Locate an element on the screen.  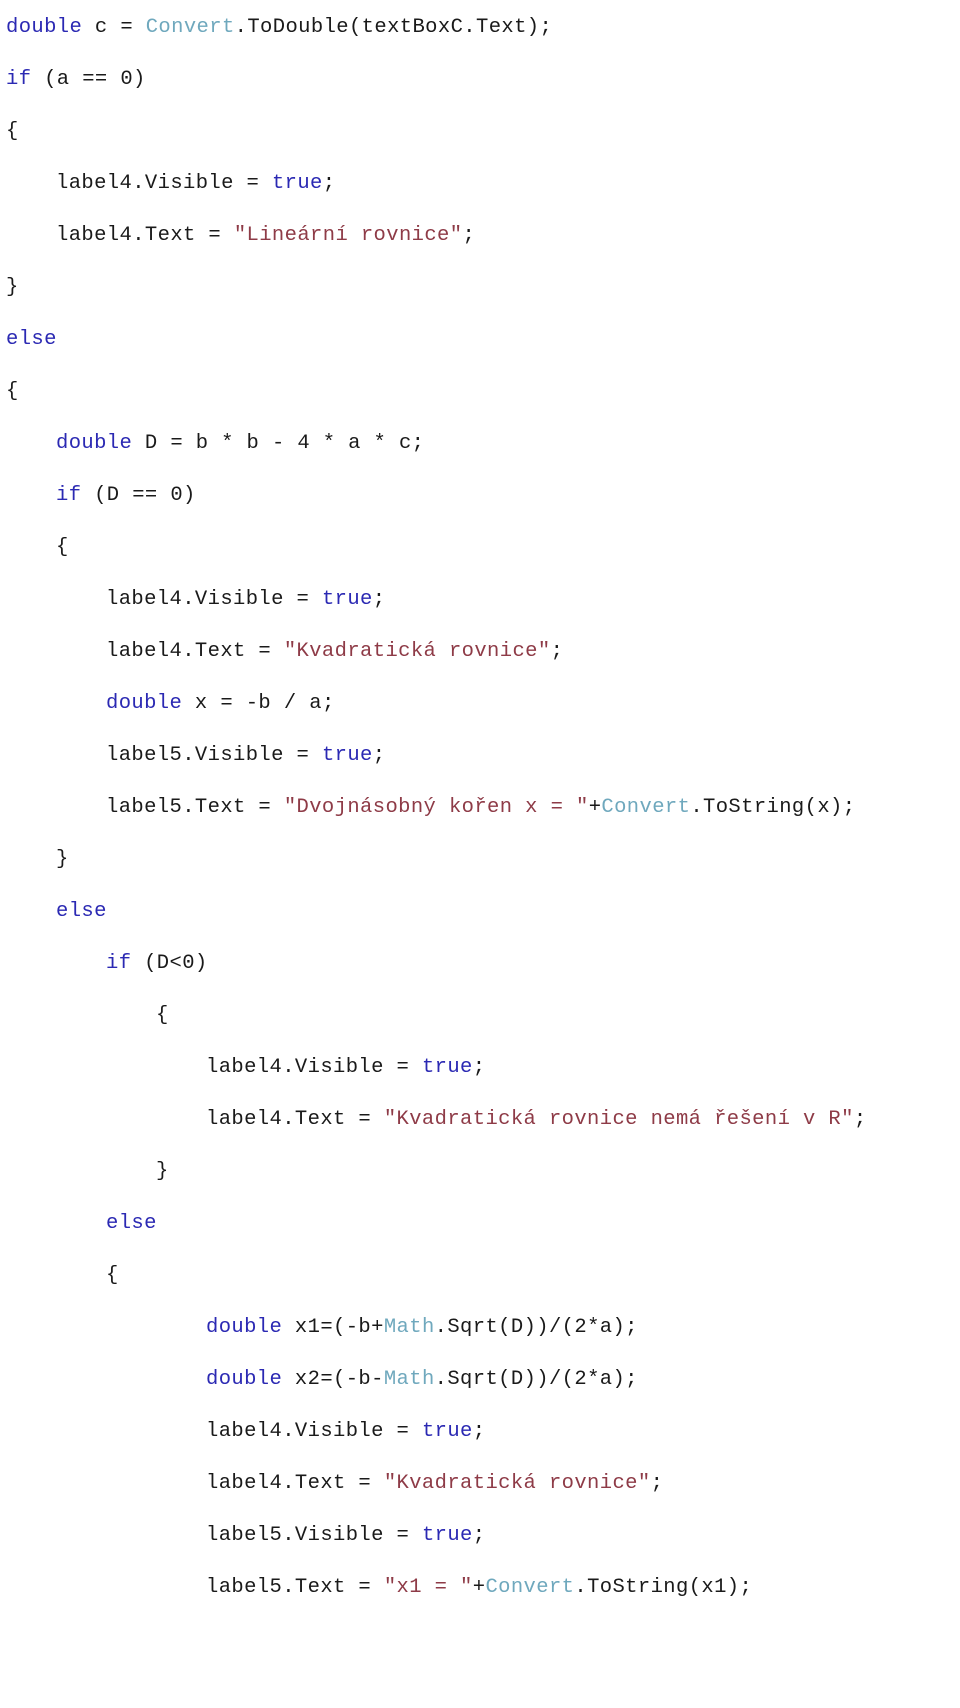
code-token-str: "Kvadratická rovnice nemá řešení v R" is located at coordinates (618, 1119).